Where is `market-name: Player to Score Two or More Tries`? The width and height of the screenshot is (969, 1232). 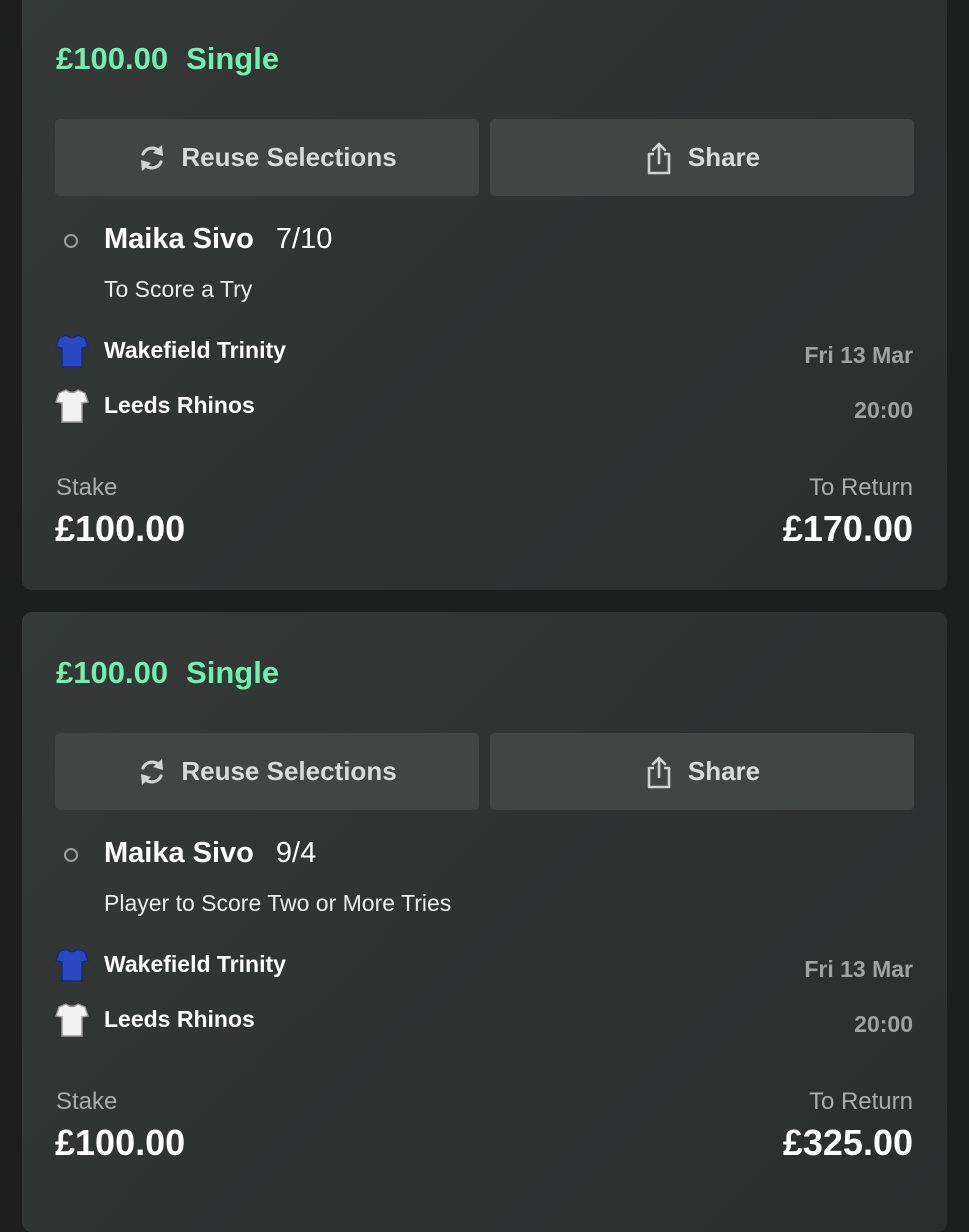 market-name: Player to Score Two or More Tries is located at coordinates (278, 903).